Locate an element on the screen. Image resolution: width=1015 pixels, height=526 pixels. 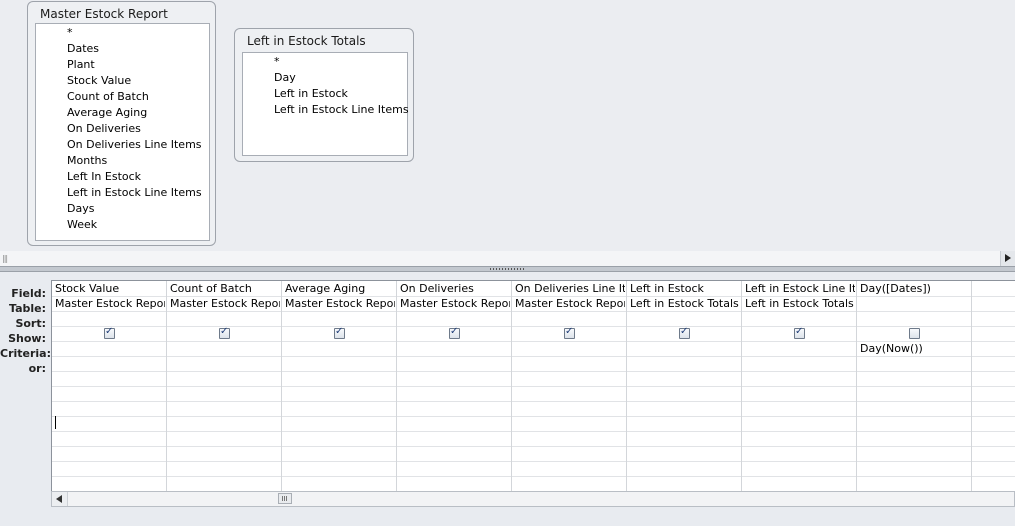
field-item: Left in Estock is located at coordinates (311, 94).